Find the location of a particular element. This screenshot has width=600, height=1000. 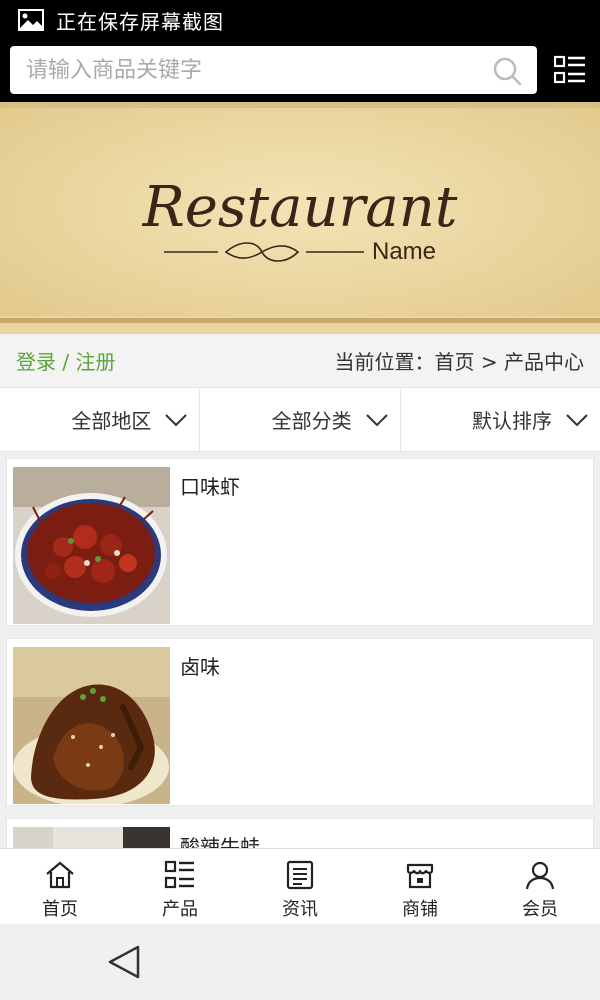

breadcrumb: 当前位置：首页 > 产品中心 is located at coordinates (459, 362).